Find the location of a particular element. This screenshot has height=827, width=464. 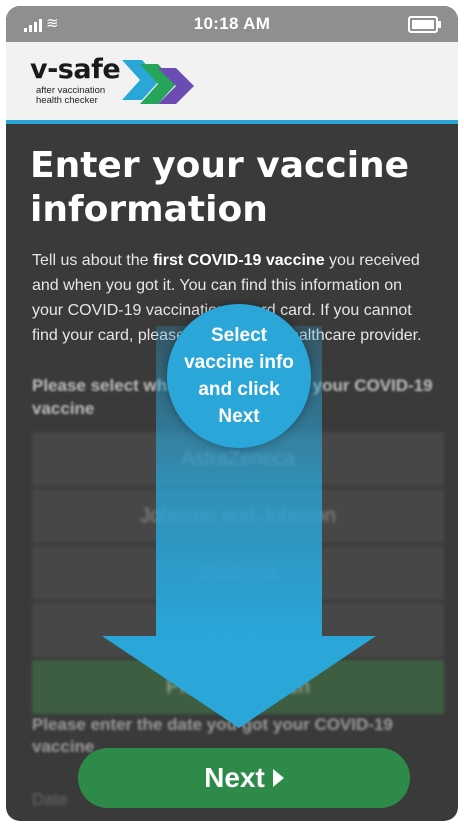

option-johnson-and-johnson: Johnson and Johnson is located at coordinates (238, 516).